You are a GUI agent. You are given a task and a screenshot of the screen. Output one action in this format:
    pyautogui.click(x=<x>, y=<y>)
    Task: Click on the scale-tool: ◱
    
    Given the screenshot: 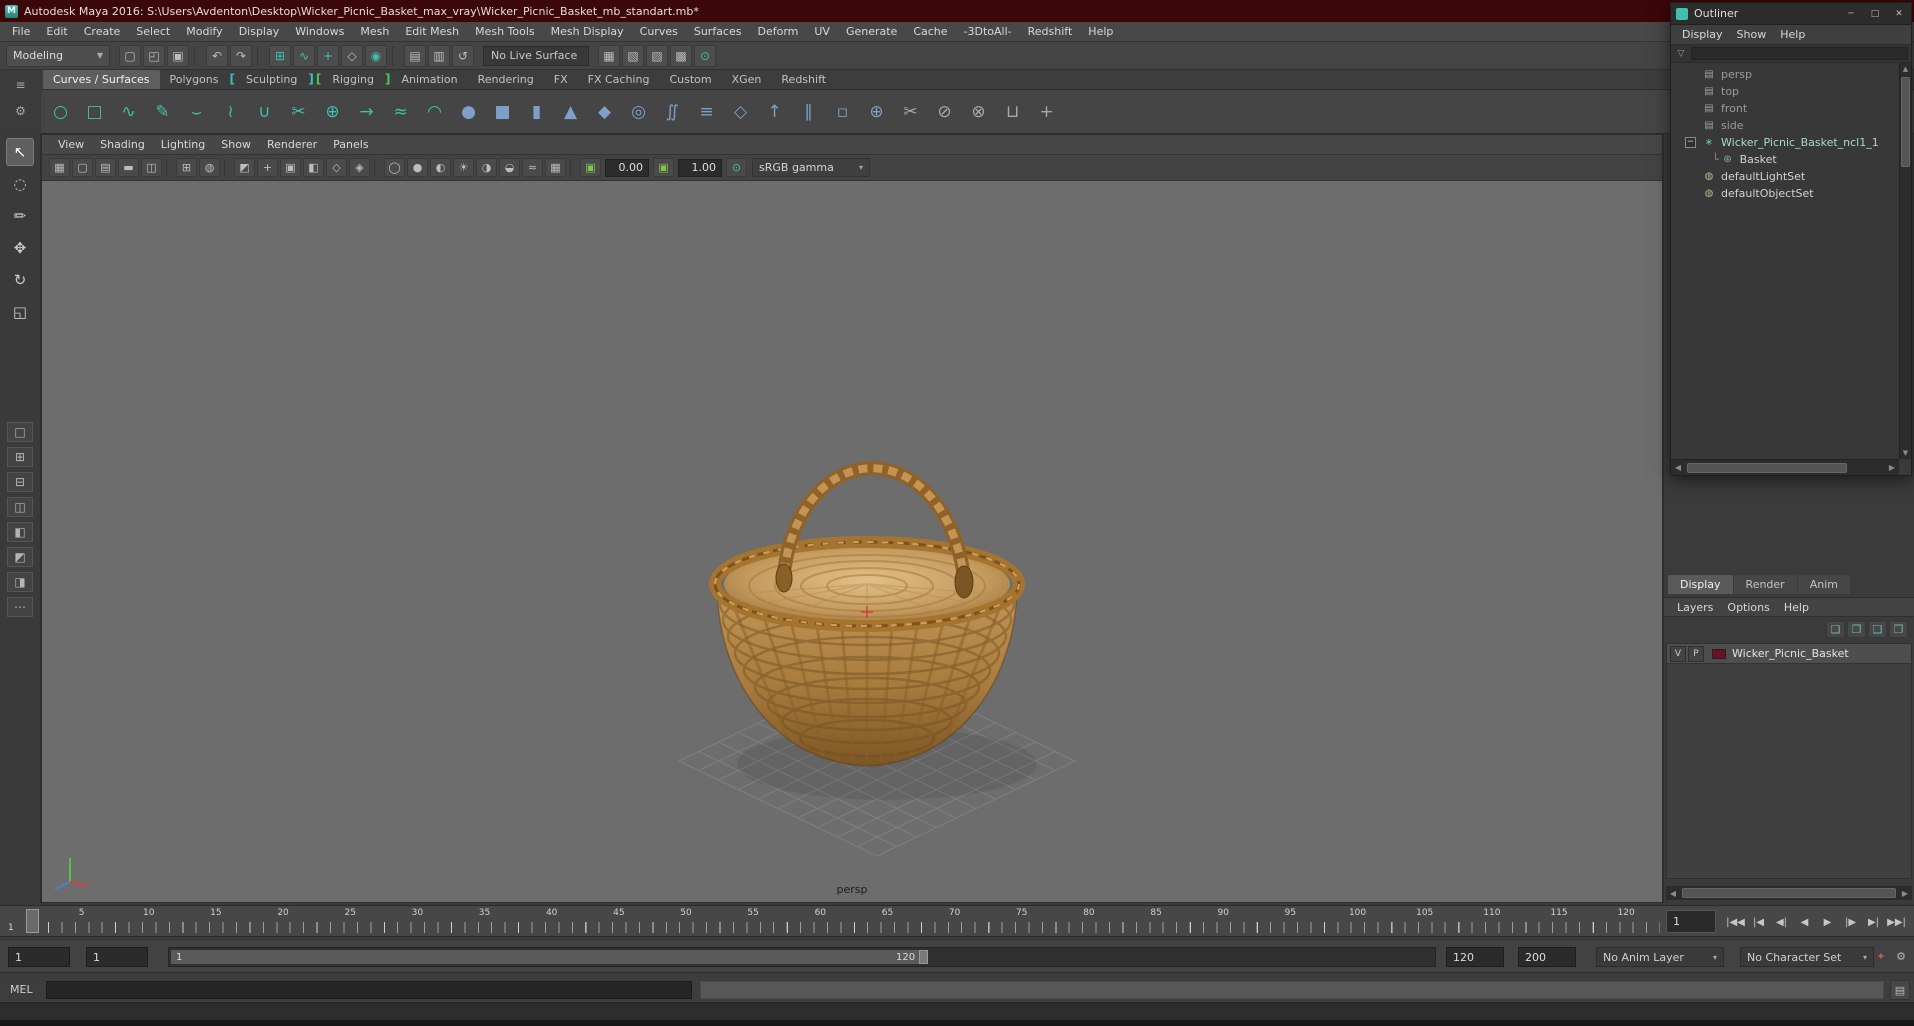 What is the action you would take?
    pyautogui.click(x=20, y=312)
    